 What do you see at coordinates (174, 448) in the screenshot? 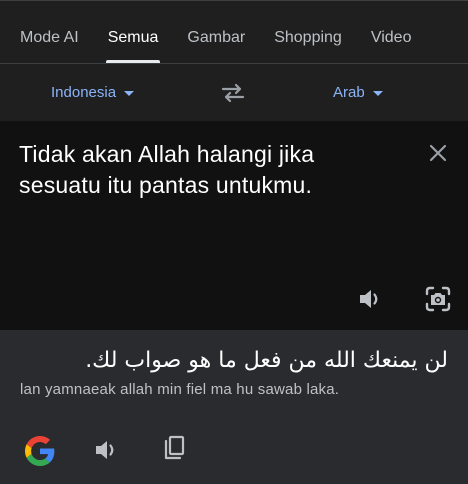
I see `copy-icon` at bounding box center [174, 448].